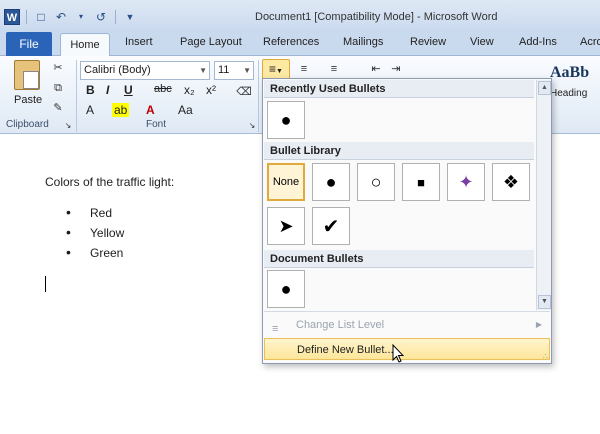 Image resolution: width=600 pixels, height=434 pixels. I want to click on recent-bullets-heading: Recently Used Bullets, so click(399, 89).